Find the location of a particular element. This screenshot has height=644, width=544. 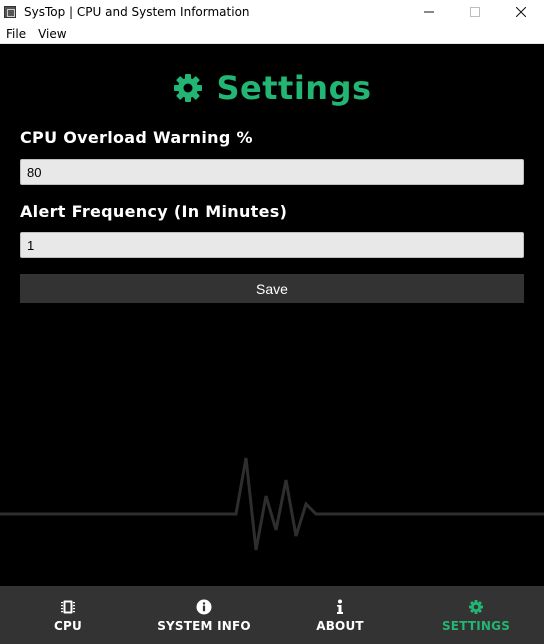

alert-frequency-label: Alert Frequency (In Minutes) is located at coordinates (154, 211).